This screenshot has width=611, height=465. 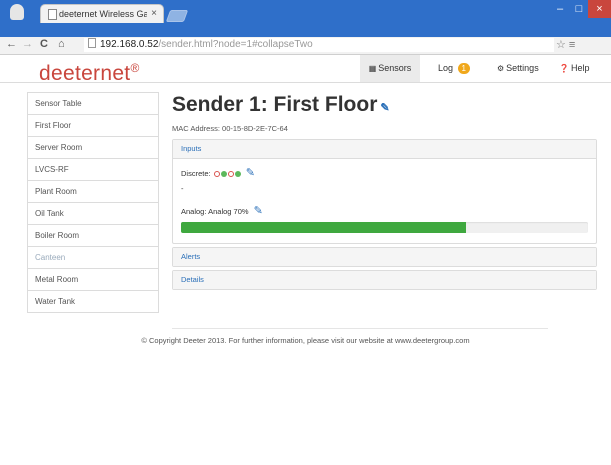 I want to click on analog-progress-bar, so click(x=384, y=227).